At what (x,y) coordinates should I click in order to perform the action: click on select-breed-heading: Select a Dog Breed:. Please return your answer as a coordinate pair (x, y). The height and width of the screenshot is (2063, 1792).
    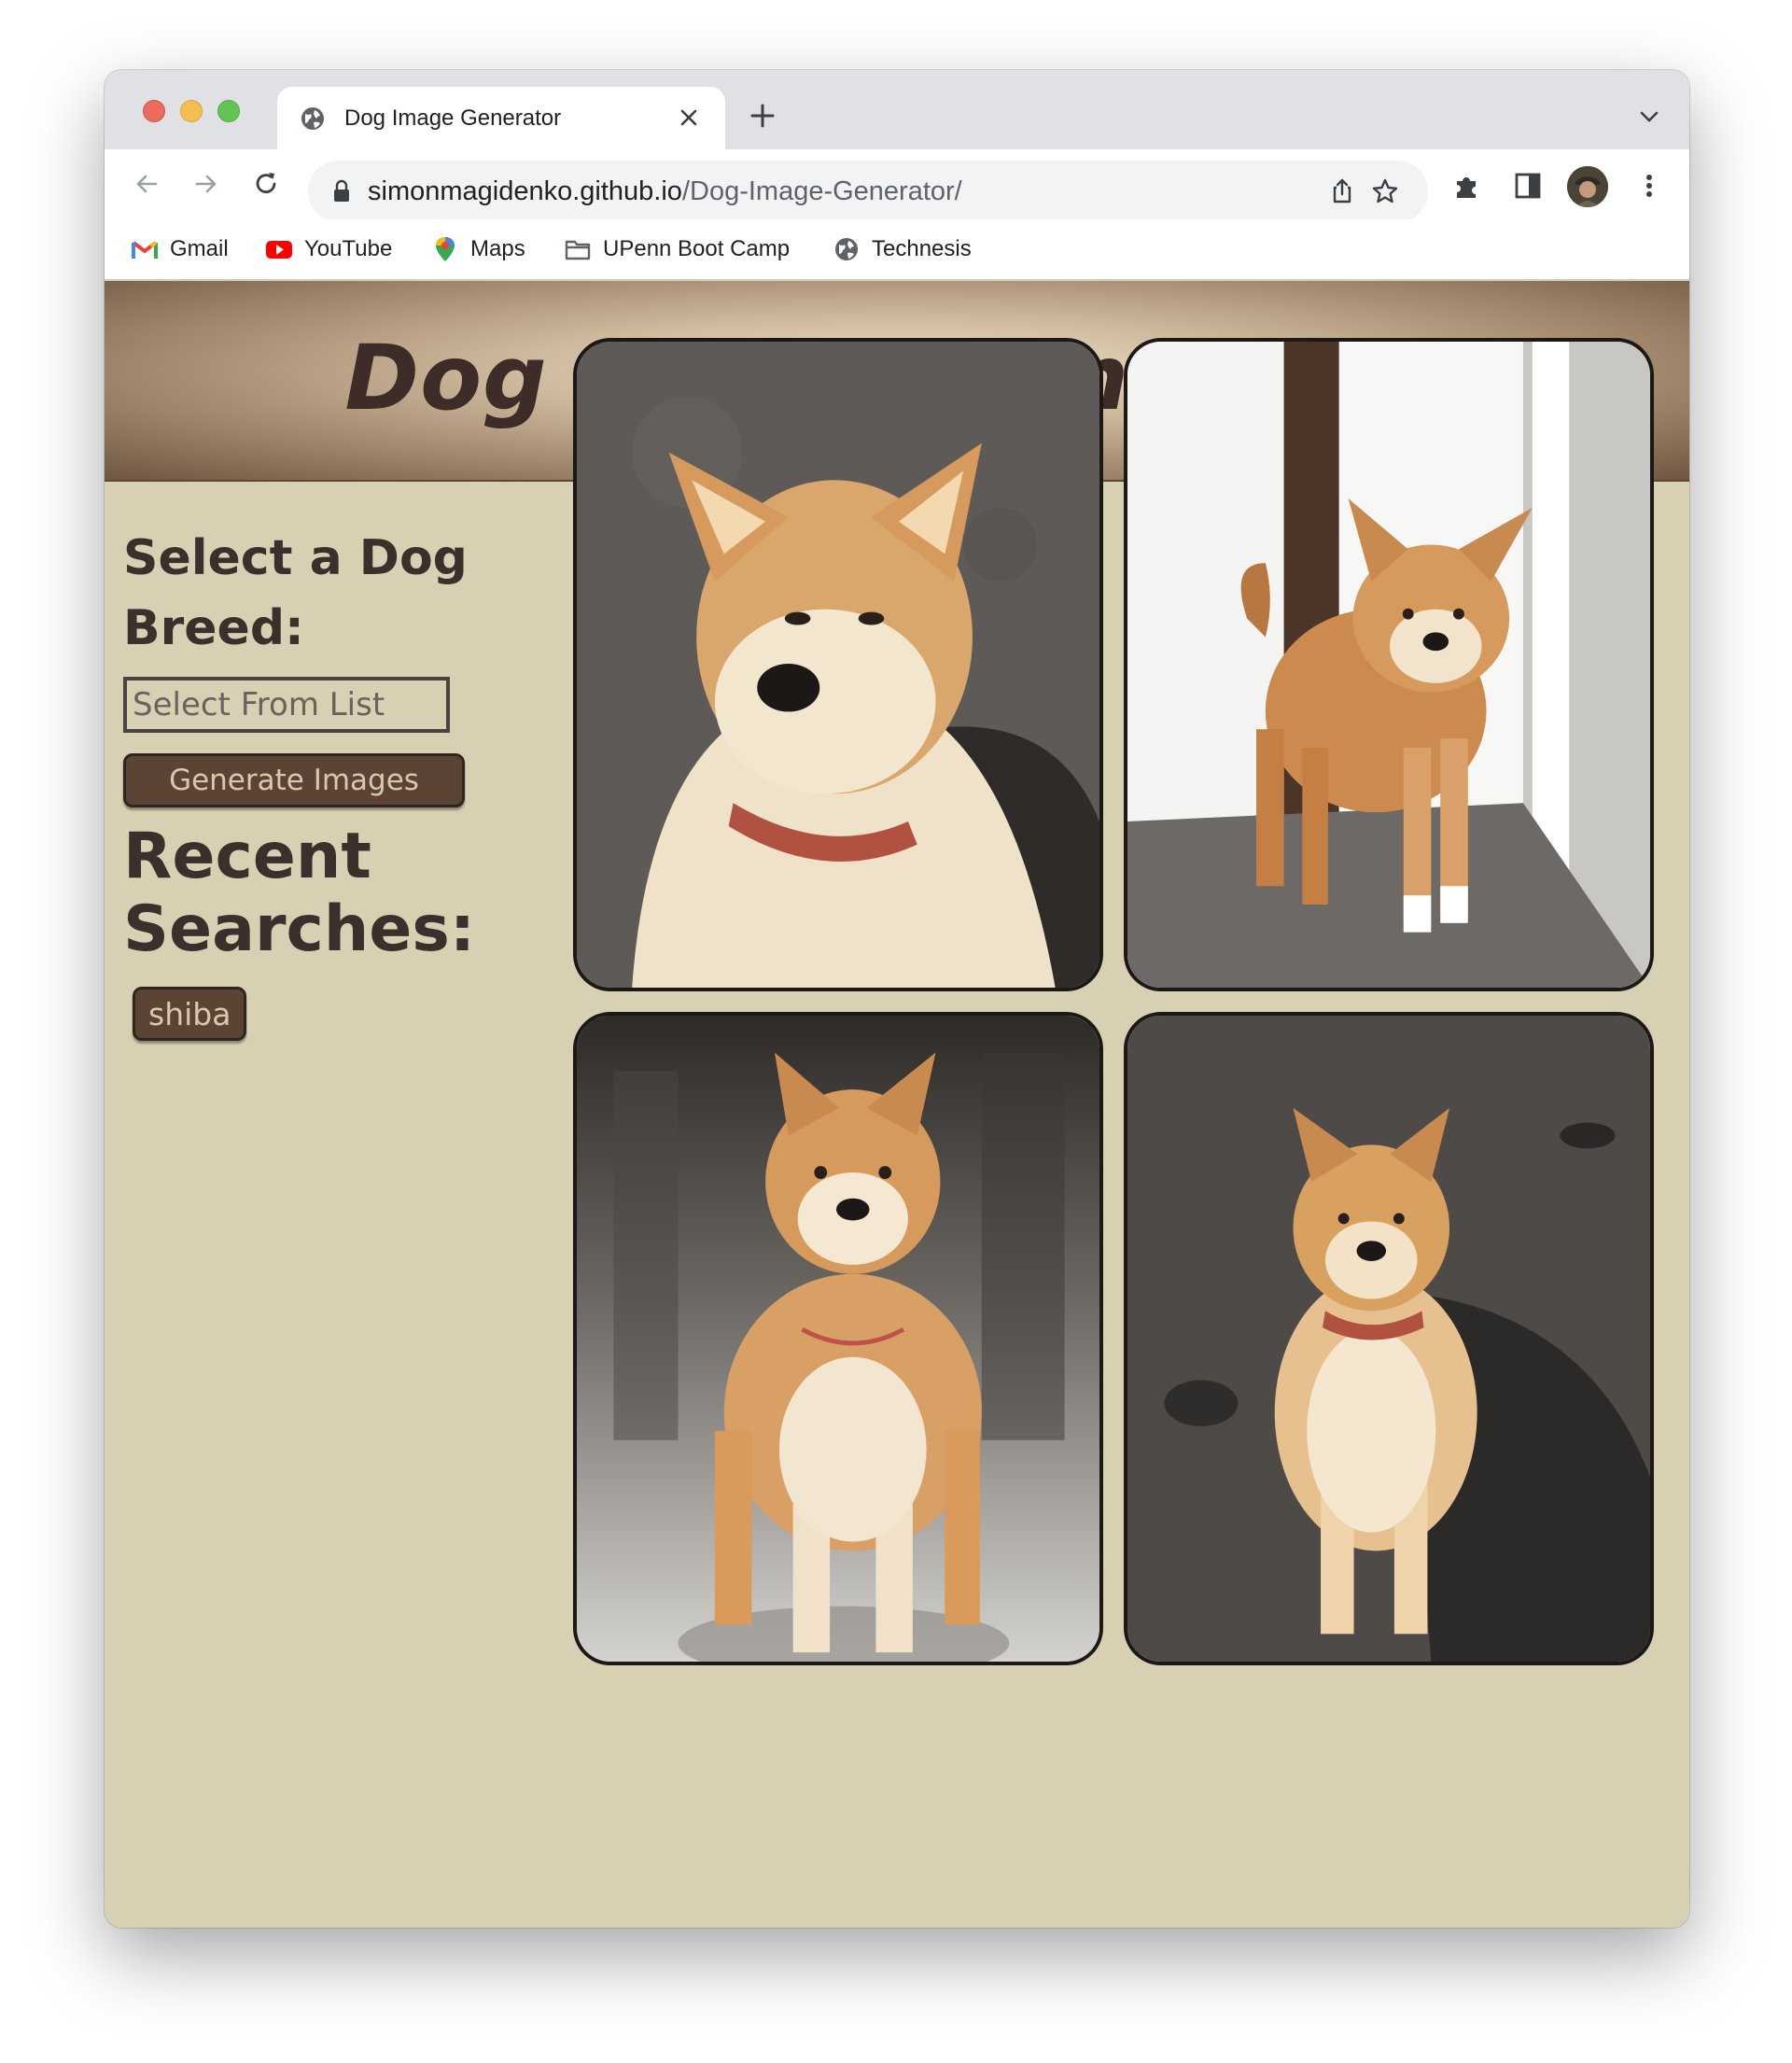
    Looking at the image, I should click on (295, 593).